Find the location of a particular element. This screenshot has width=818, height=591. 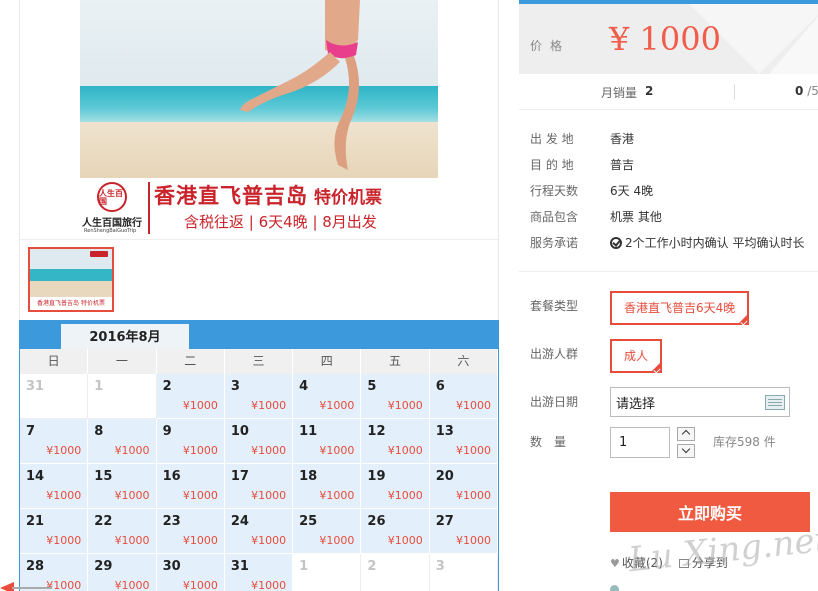

calendar-day-number: 28 is located at coordinates (35, 566).